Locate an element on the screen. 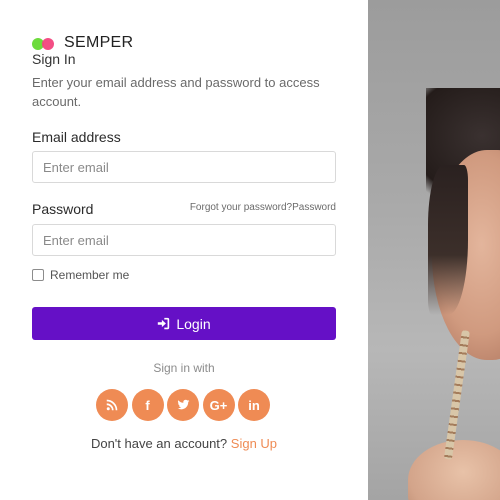 The height and width of the screenshot is (500, 500). google-plus-button: G+ is located at coordinates (218, 405).